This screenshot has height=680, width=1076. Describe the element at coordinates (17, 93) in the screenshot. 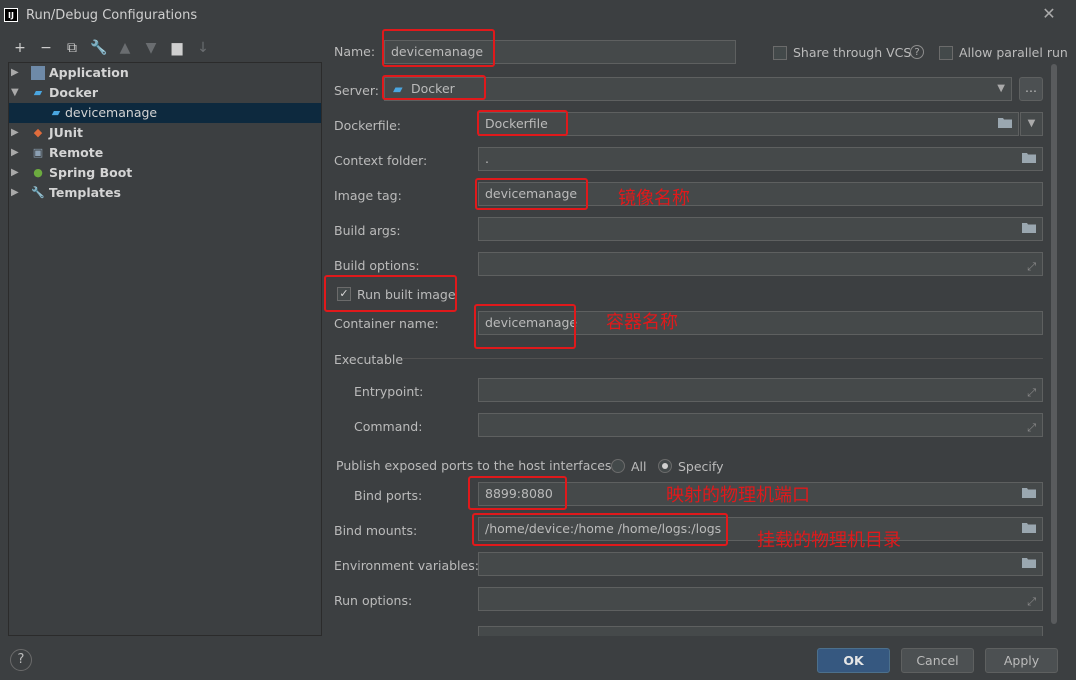

I see `collapse-arrow-icon: ▼` at that location.